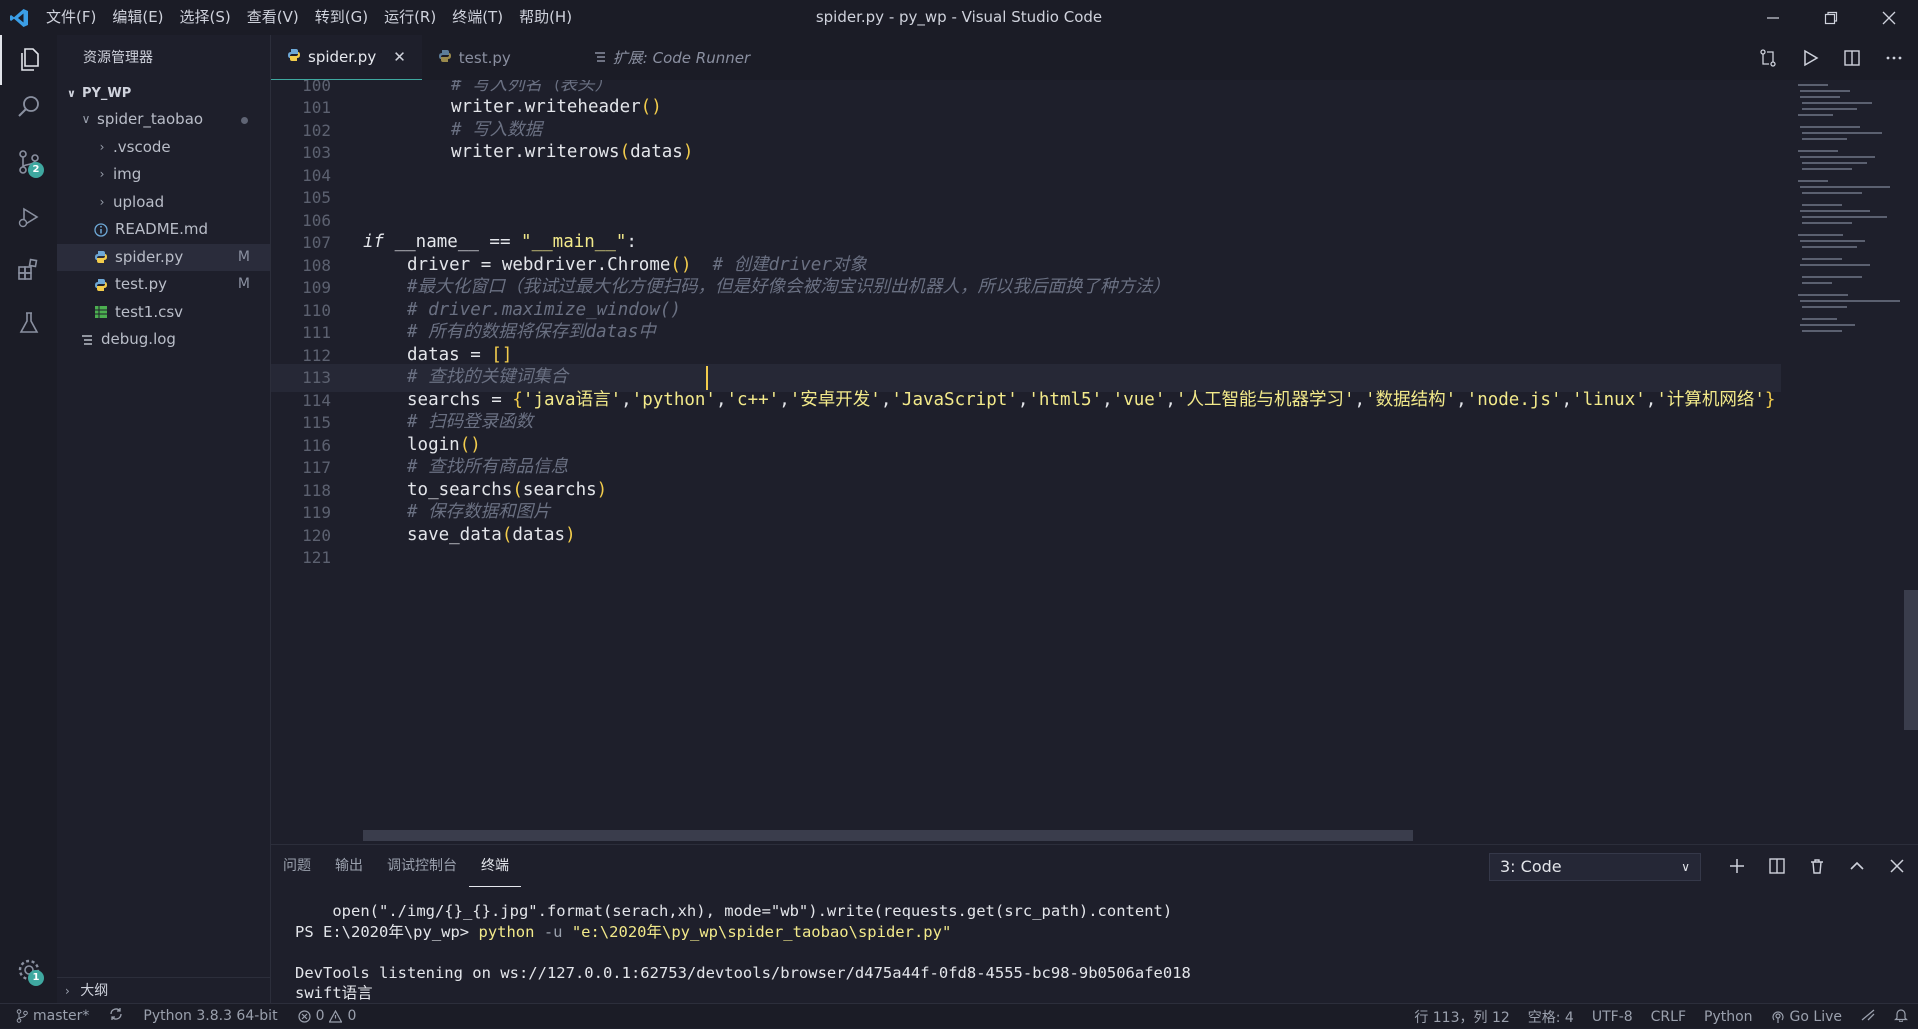 The height and width of the screenshot is (1029, 1918). I want to click on file-debug-log: debug.log, so click(163, 340).